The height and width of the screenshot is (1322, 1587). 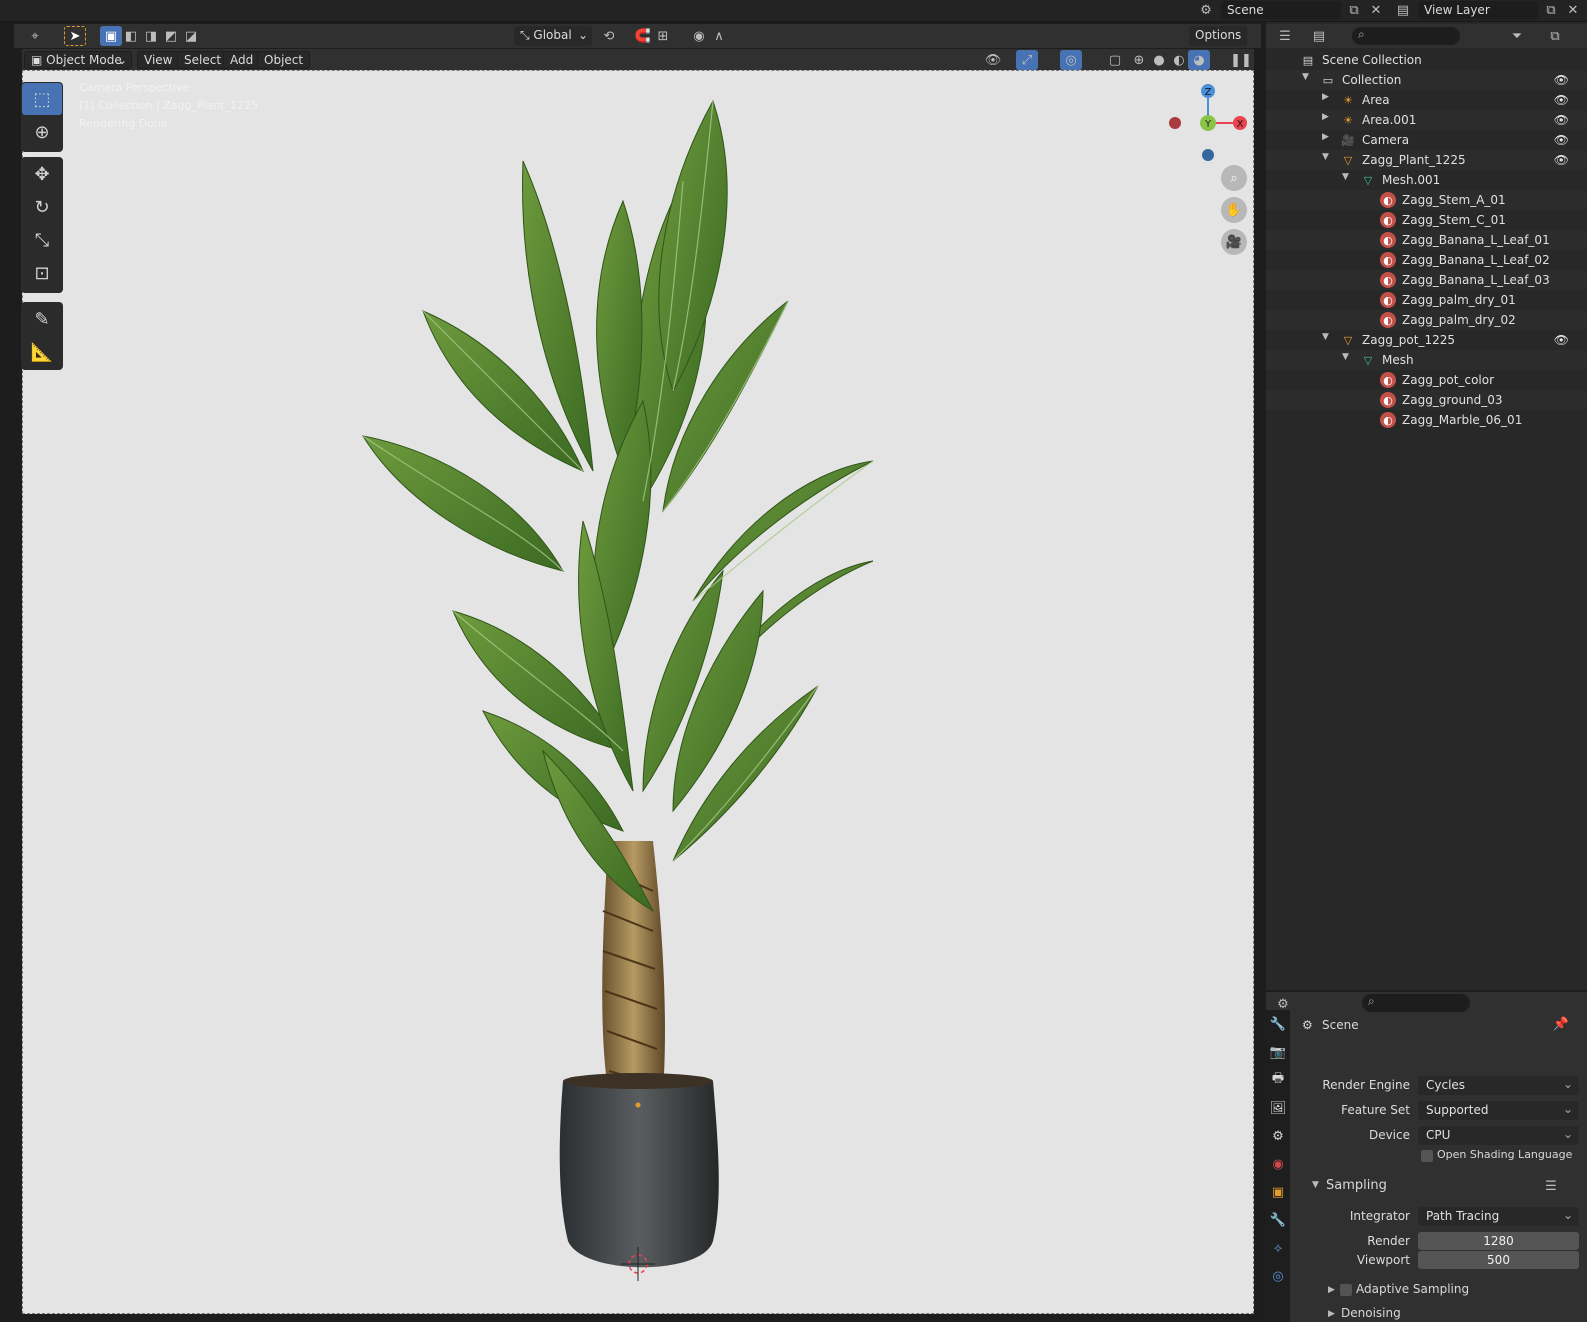 I want to click on outliner-row: ◐ Zagg_Marble_06_01, so click(x=1426, y=420).